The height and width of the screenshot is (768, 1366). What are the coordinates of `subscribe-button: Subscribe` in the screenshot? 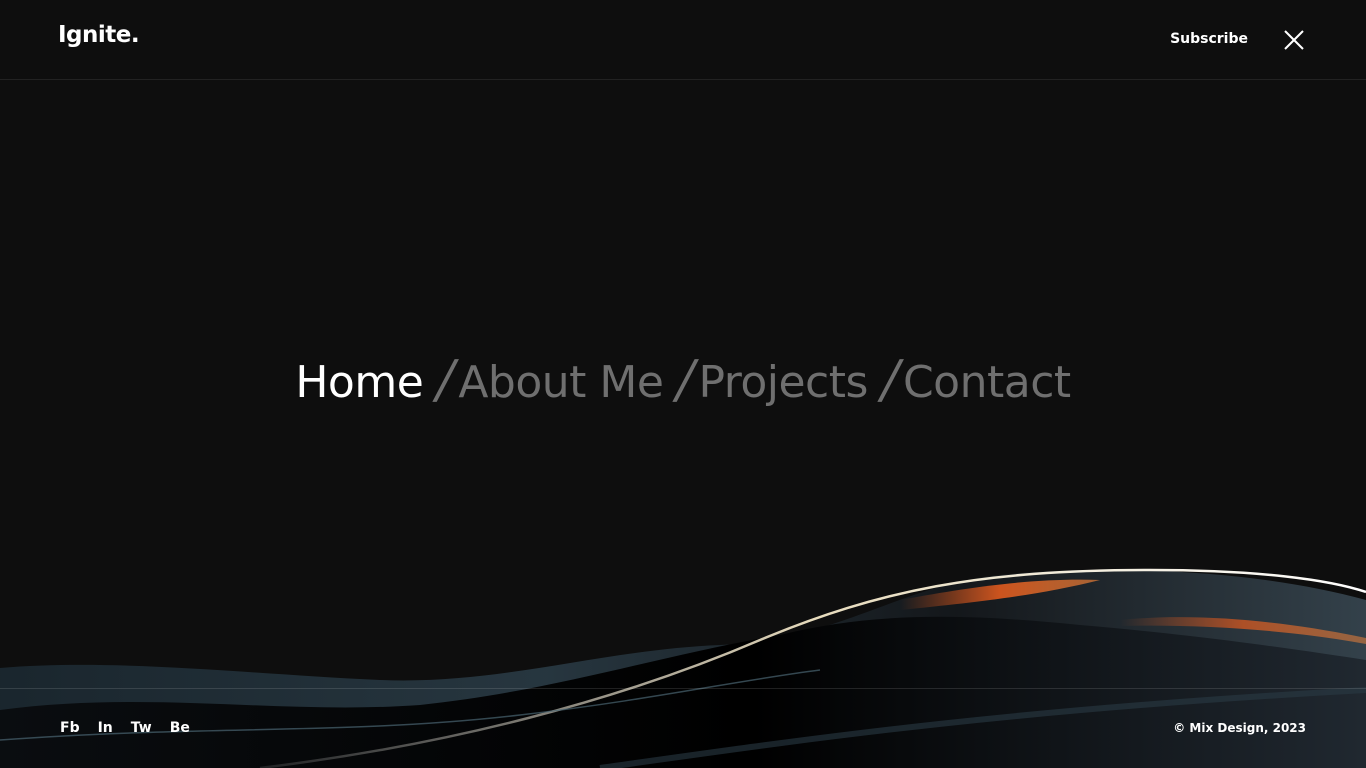 It's located at (1209, 39).